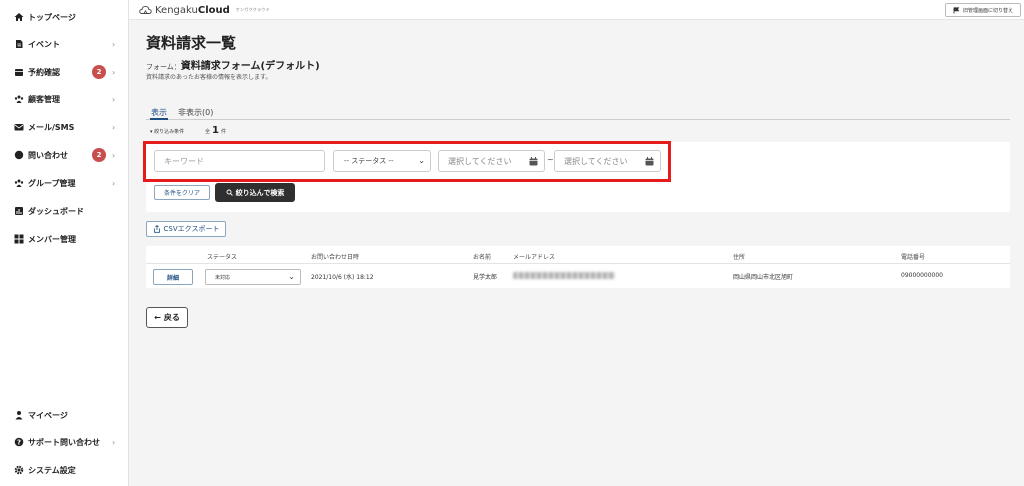 Image resolution: width=1024 pixels, height=486 pixels. I want to click on group-icon, so click(19, 183).